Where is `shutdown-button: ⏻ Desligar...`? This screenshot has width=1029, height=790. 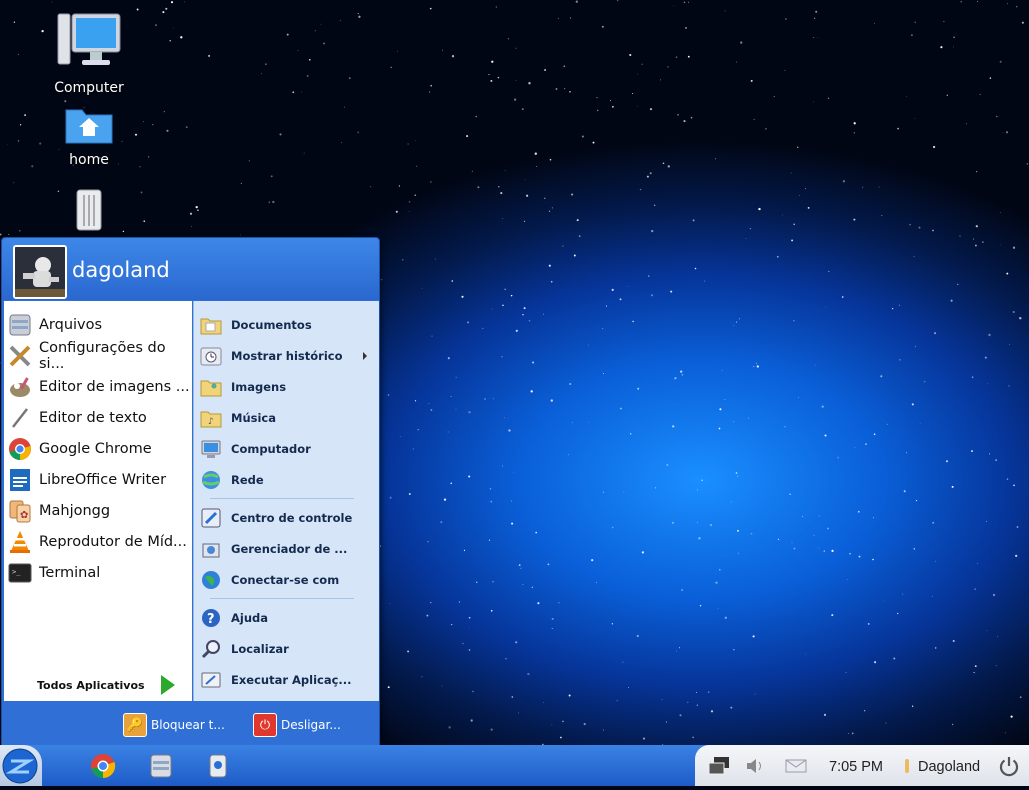
shutdown-button: ⏻ Desligar... is located at coordinates (297, 725).